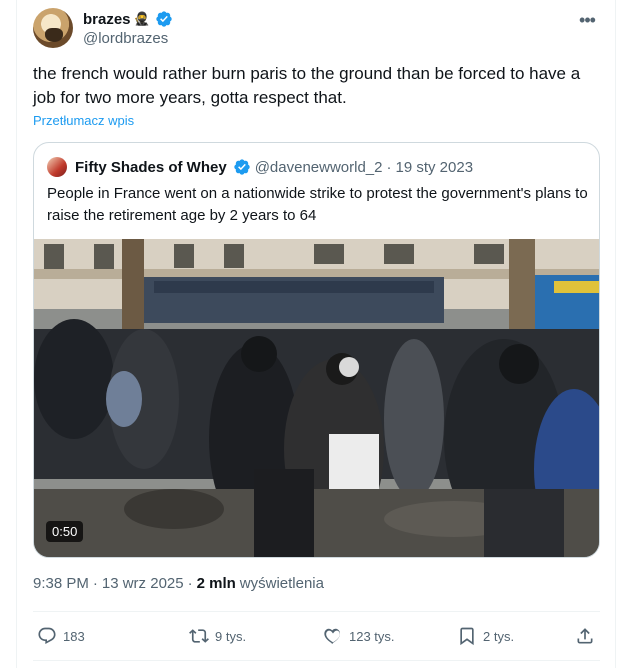 This screenshot has width=622, height=668. I want to click on quoted-date: 19 sty 2023, so click(434, 167).